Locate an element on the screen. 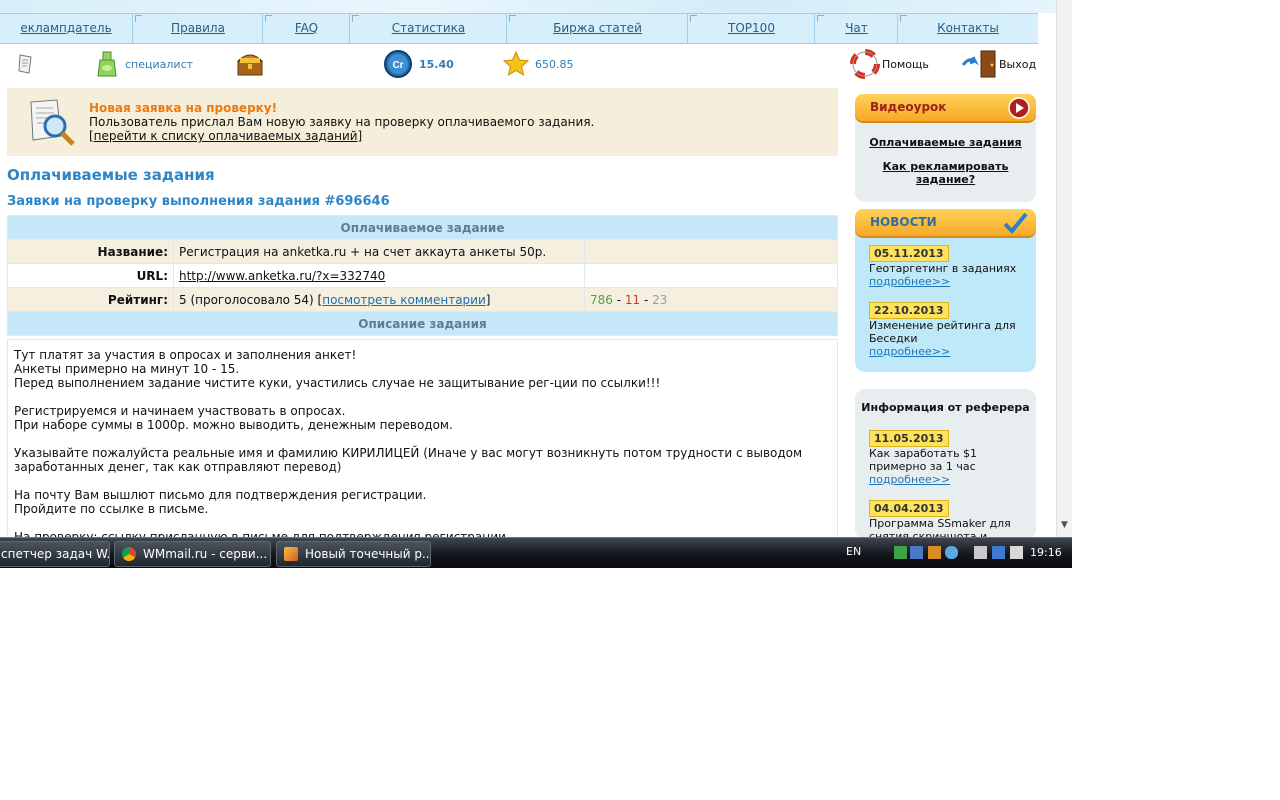 The width and height of the screenshot is (1280, 800). nav-item-top100: TOP100 is located at coordinates (751, 28).